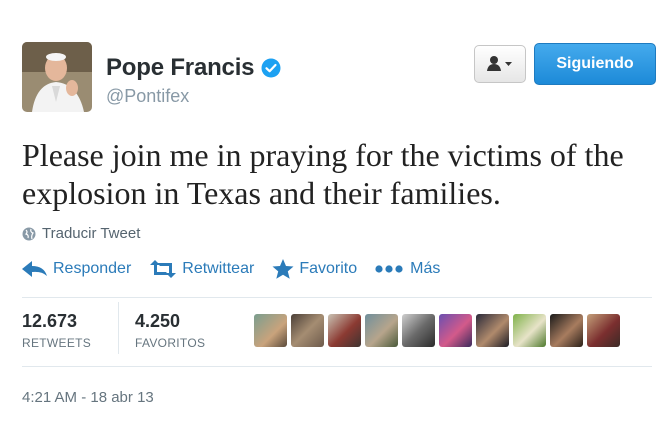 The width and height of the screenshot is (672, 448). What do you see at coordinates (91, 233) in the screenshot?
I see `translate-label: Traducir Tweet` at bounding box center [91, 233].